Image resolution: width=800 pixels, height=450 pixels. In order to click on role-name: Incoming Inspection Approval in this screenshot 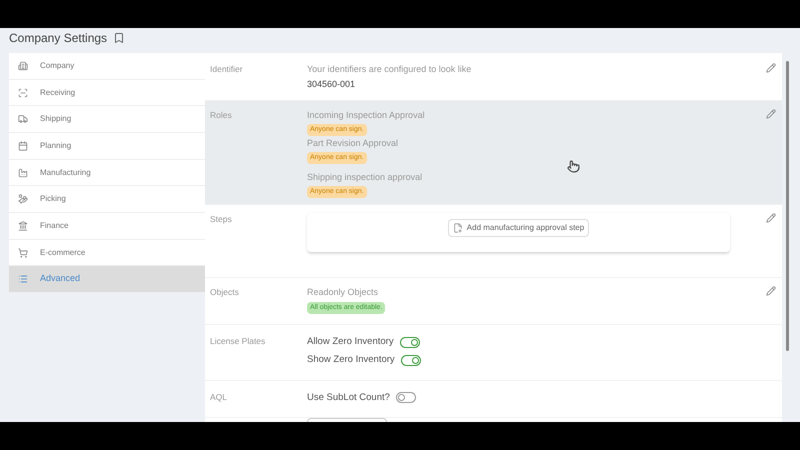, I will do `click(366, 115)`.